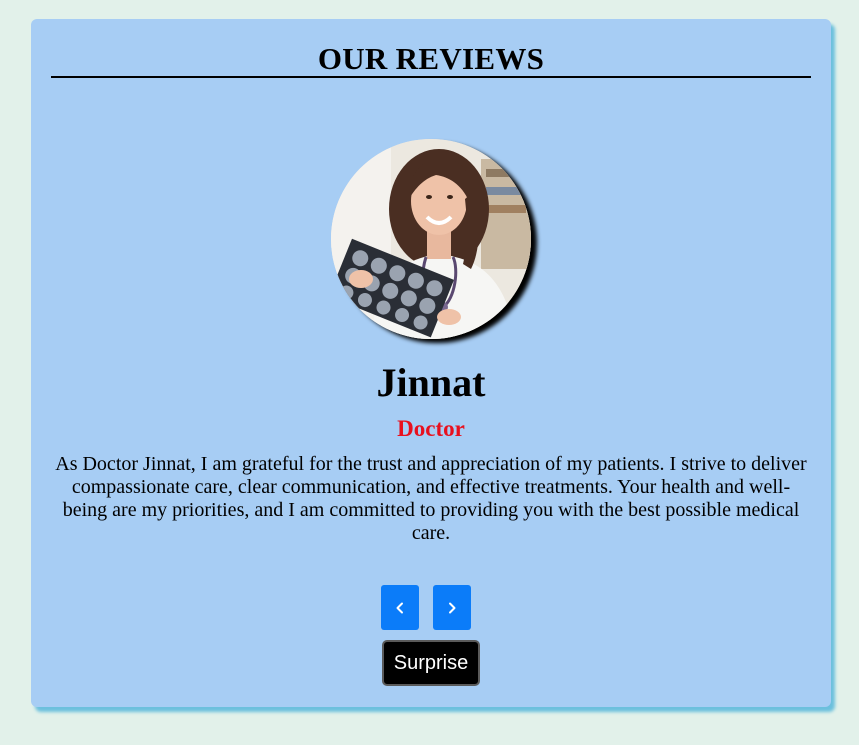 The height and width of the screenshot is (745, 859). Describe the element at coordinates (431, 663) in the screenshot. I see `surprise-button: Surprise` at that location.